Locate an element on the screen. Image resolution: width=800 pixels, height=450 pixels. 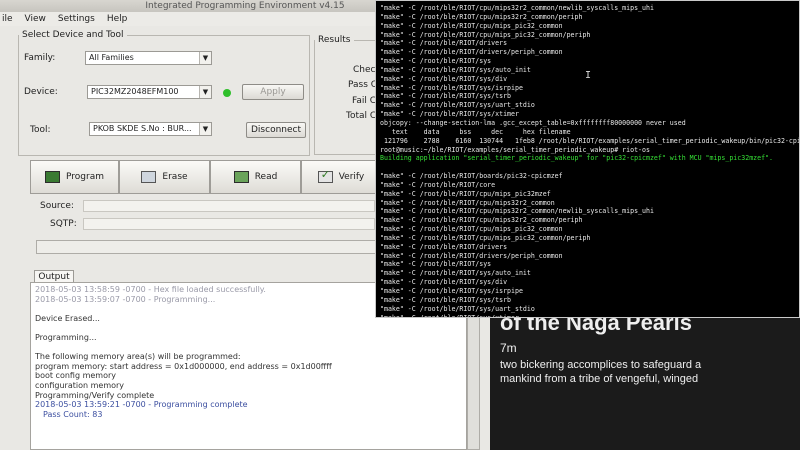
background-fragment: 7m is located at coordinates (508, 348).